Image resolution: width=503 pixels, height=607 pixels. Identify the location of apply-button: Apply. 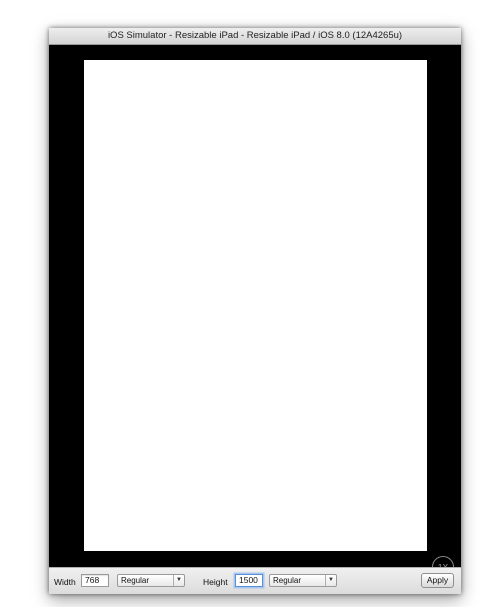
(437, 580).